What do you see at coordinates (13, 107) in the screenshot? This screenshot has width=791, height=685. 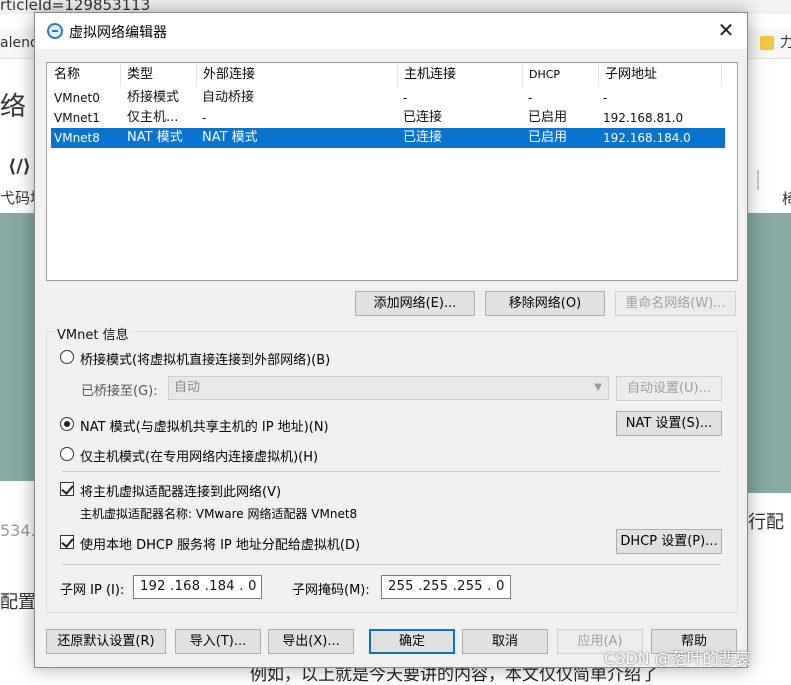 I see `background-heading: 络` at bounding box center [13, 107].